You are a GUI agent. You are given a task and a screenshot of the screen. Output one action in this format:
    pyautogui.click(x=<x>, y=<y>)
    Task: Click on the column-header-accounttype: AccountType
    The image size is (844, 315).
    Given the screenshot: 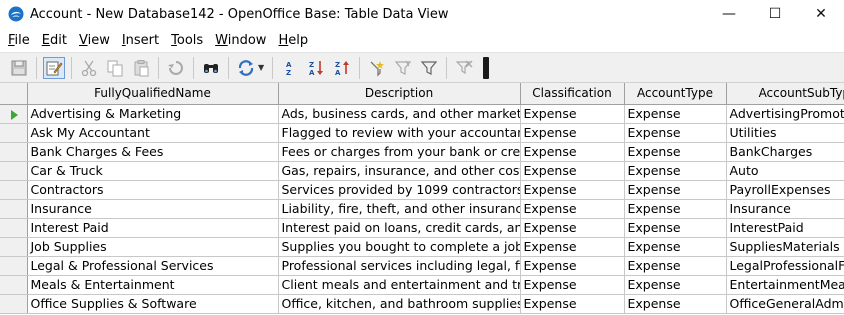 What is the action you would take?
    pyautogui.click(x=675, y=94)
    